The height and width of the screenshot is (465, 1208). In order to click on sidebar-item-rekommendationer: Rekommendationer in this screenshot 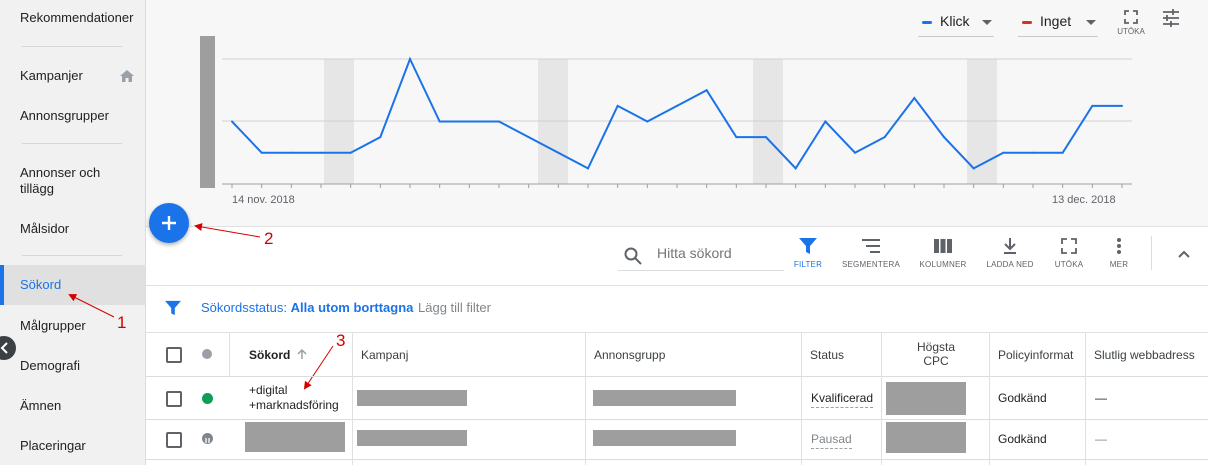, I will do `click(72, 17)`.